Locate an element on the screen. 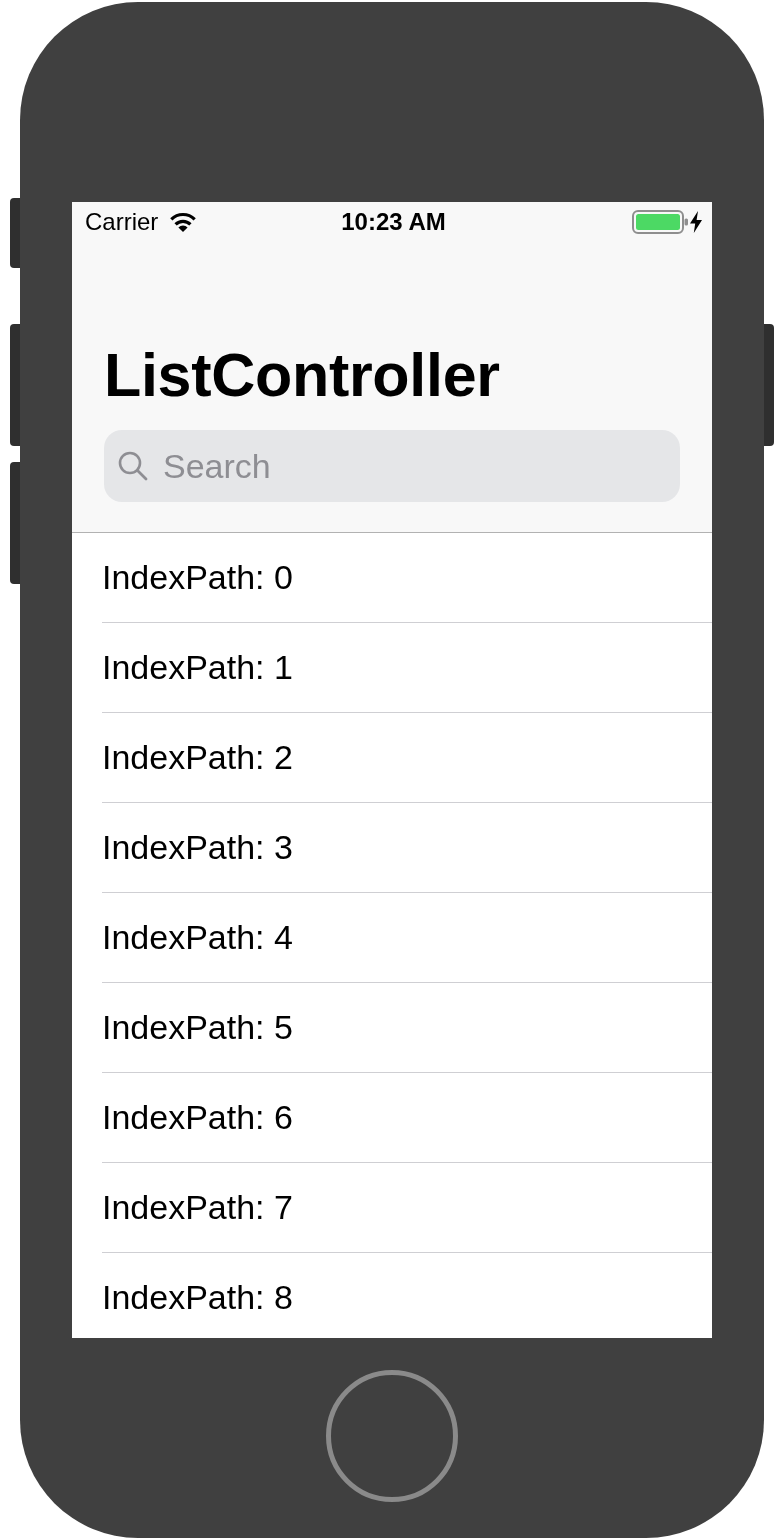  list-row: IndexPath: 5 is located at coordinates (407, 1028).